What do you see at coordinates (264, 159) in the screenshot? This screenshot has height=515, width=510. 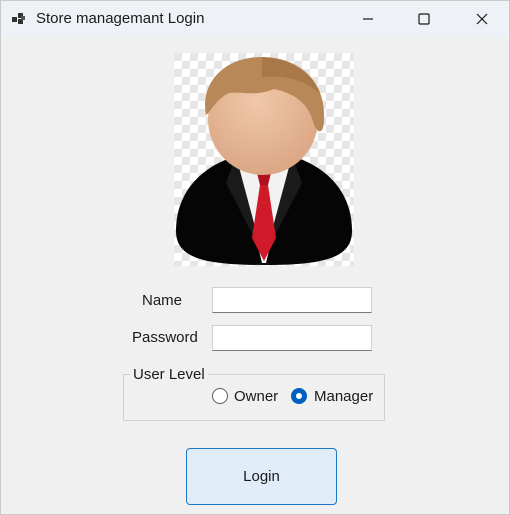 I see `user-avatar-icon` at bounding box center [264, 159].